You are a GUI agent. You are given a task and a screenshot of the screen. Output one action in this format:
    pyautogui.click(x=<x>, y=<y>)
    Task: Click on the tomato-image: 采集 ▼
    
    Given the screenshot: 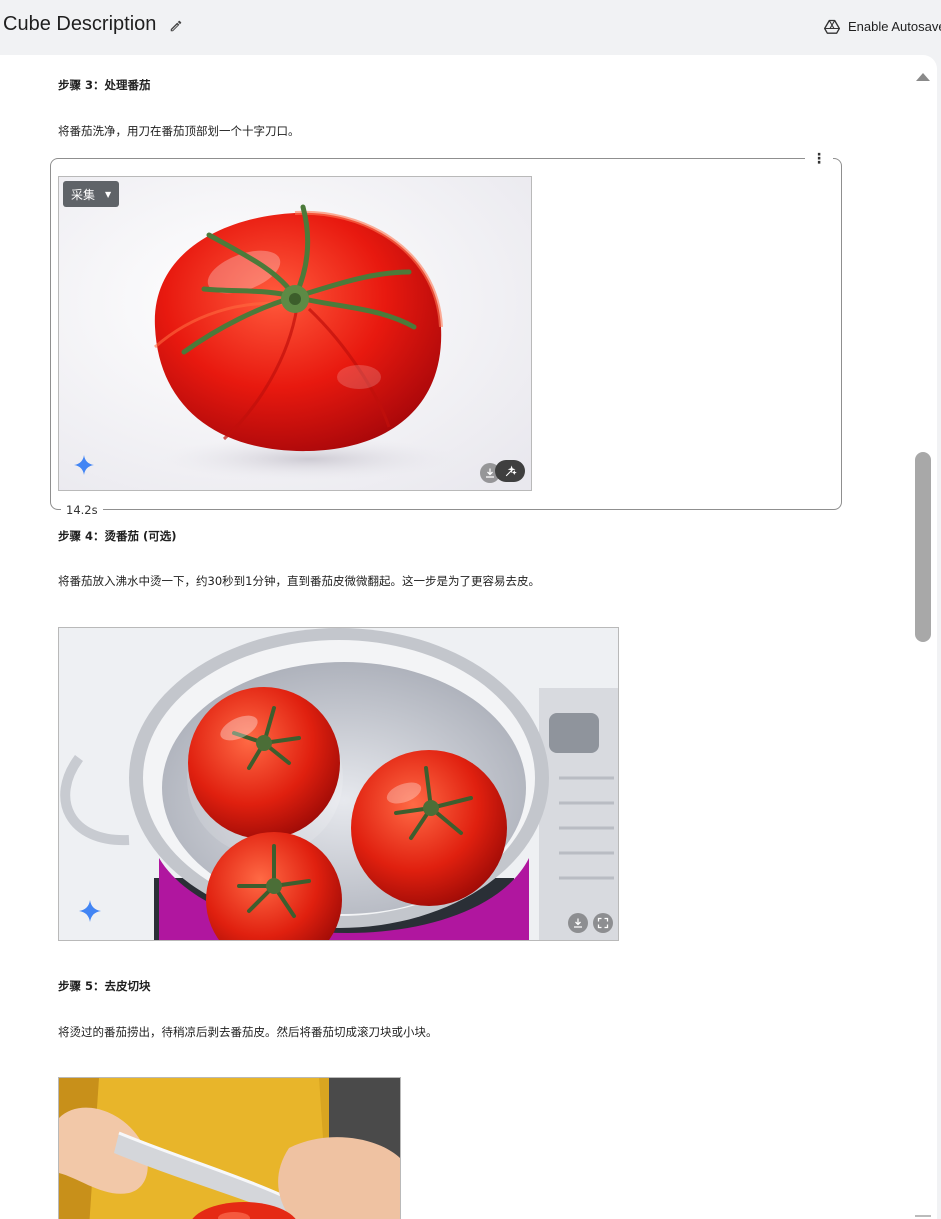 What is the action you would take?
    pyautogui.click(x=295, y=333)
    